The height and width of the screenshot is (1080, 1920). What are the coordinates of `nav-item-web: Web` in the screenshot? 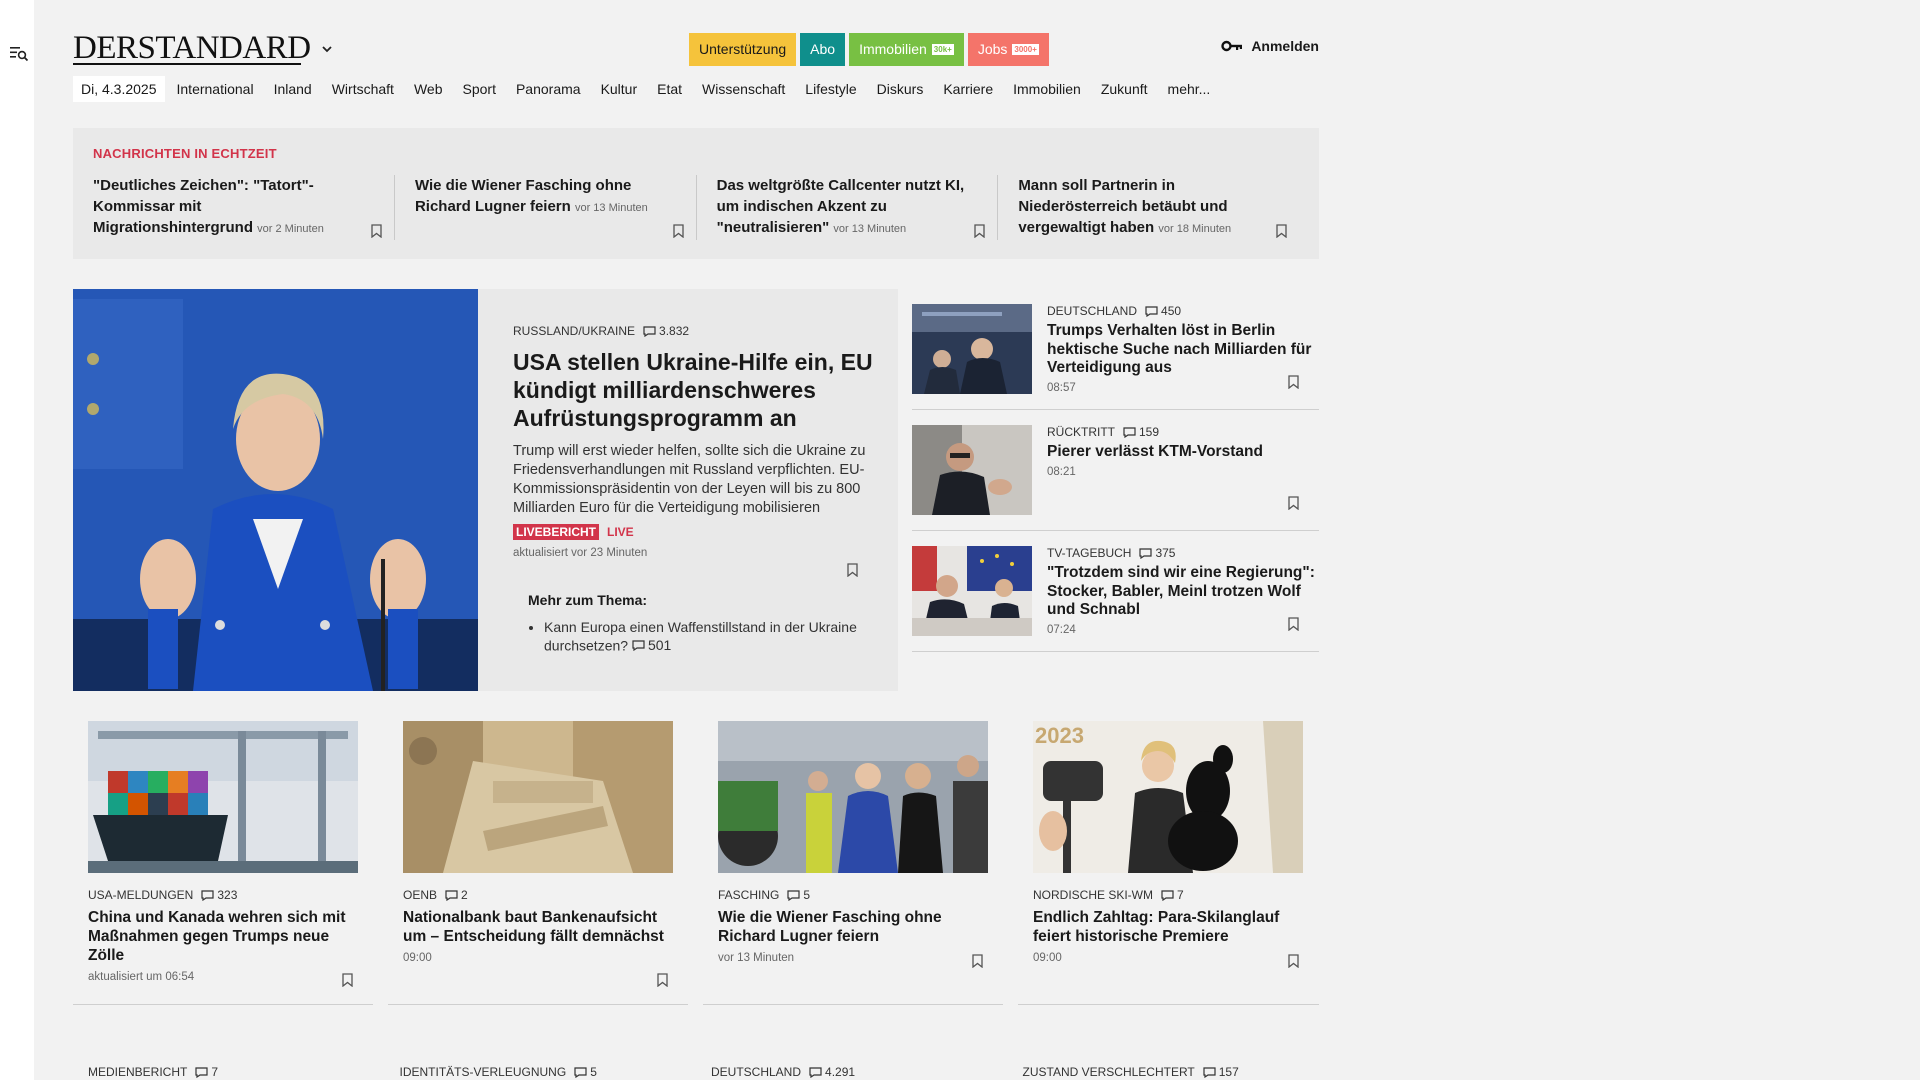 It's located at (428, 89).